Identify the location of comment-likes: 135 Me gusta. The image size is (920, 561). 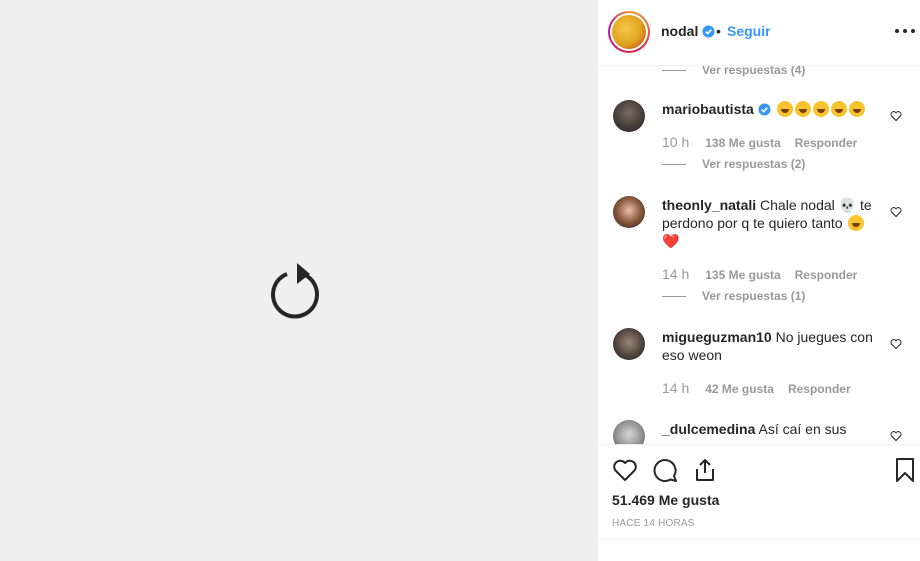
(742, 275).